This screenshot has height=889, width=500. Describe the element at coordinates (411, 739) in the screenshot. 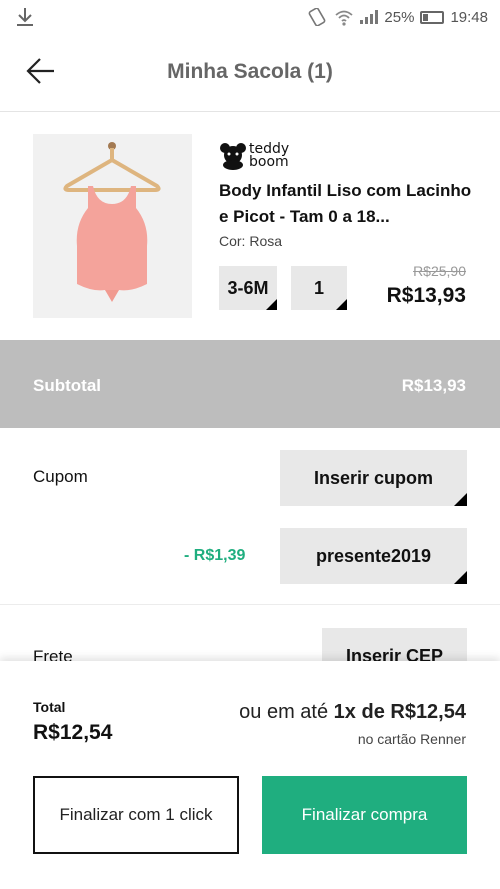

I see `installment-note: no cartão Renner` at that location.